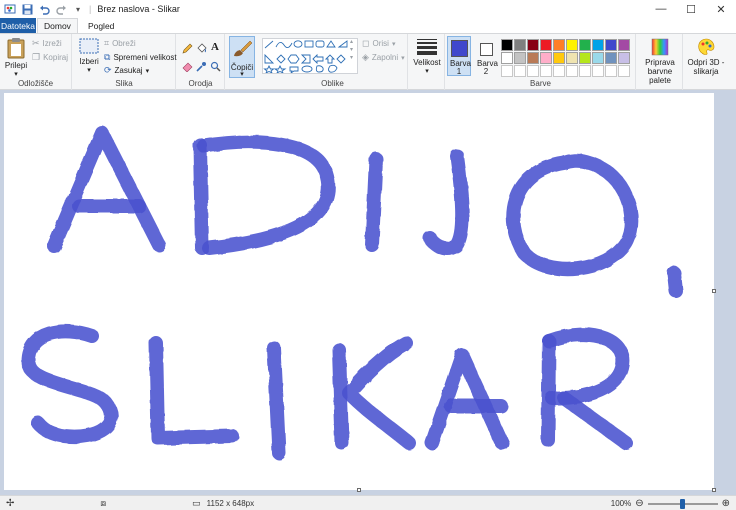  What do you see at coordinates (621, 503) in the screenshot?
I see `zoom-level: 100%` at bounding box center [621, 503].